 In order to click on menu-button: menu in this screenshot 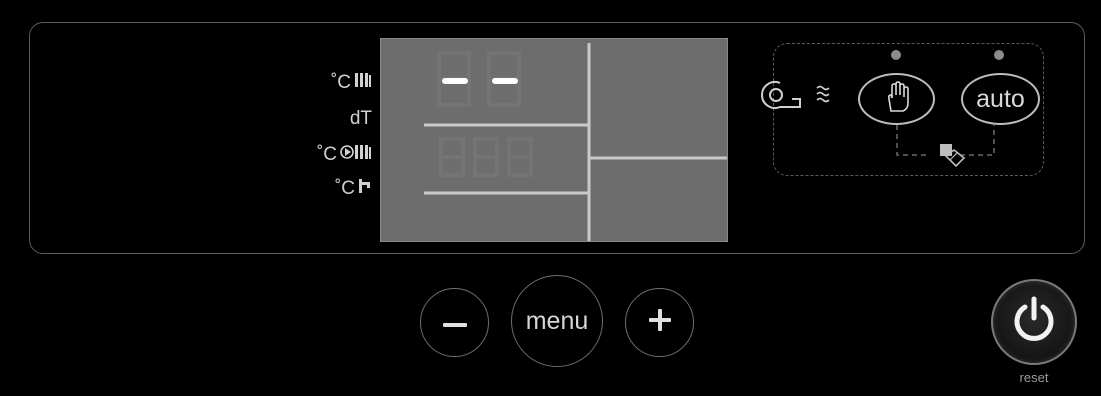, I will do `click(557, 321)`.